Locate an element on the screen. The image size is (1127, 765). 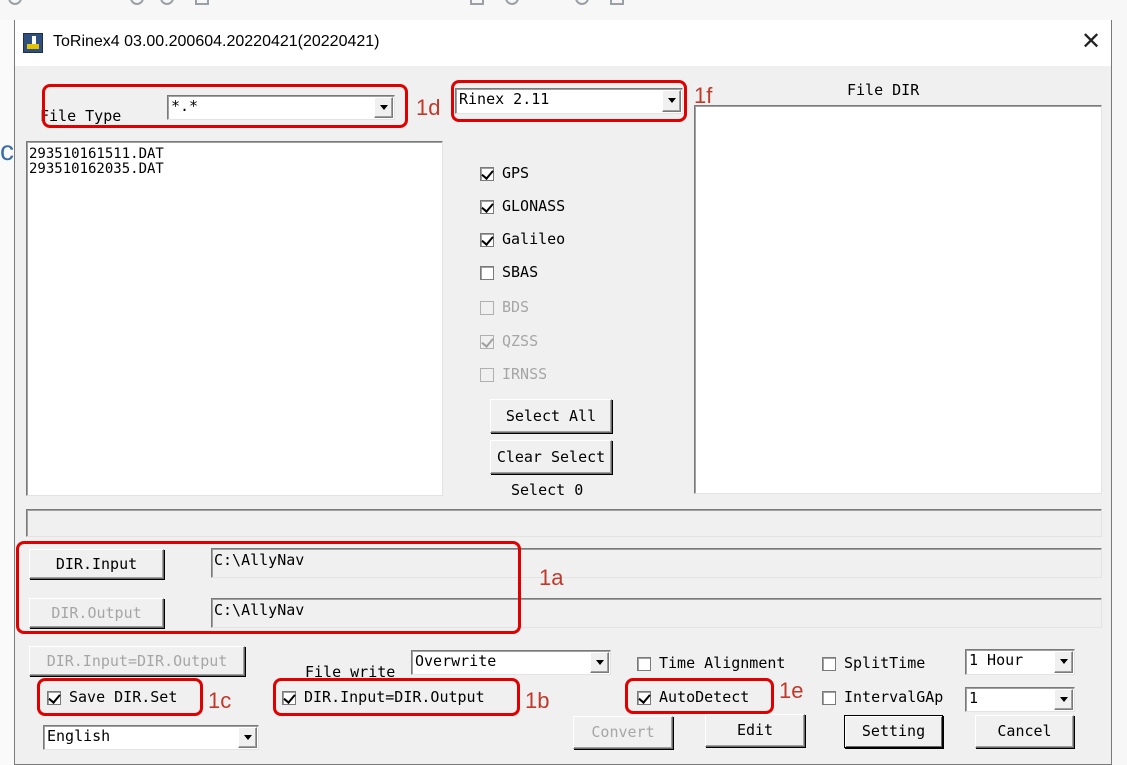
clear-select-button: Clear Select is located at coordinates (551, 457).